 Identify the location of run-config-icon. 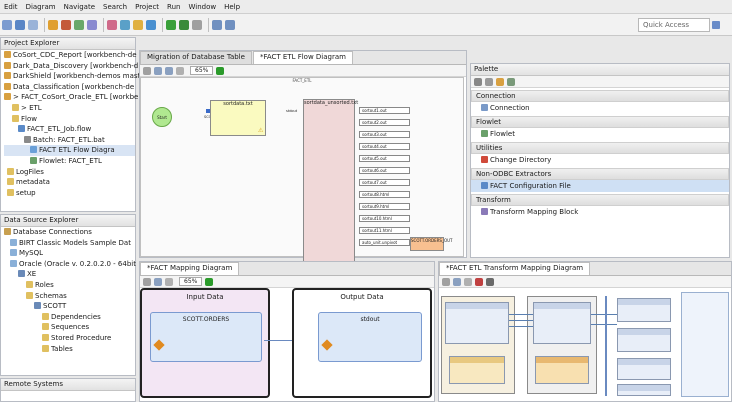
(184, 24).